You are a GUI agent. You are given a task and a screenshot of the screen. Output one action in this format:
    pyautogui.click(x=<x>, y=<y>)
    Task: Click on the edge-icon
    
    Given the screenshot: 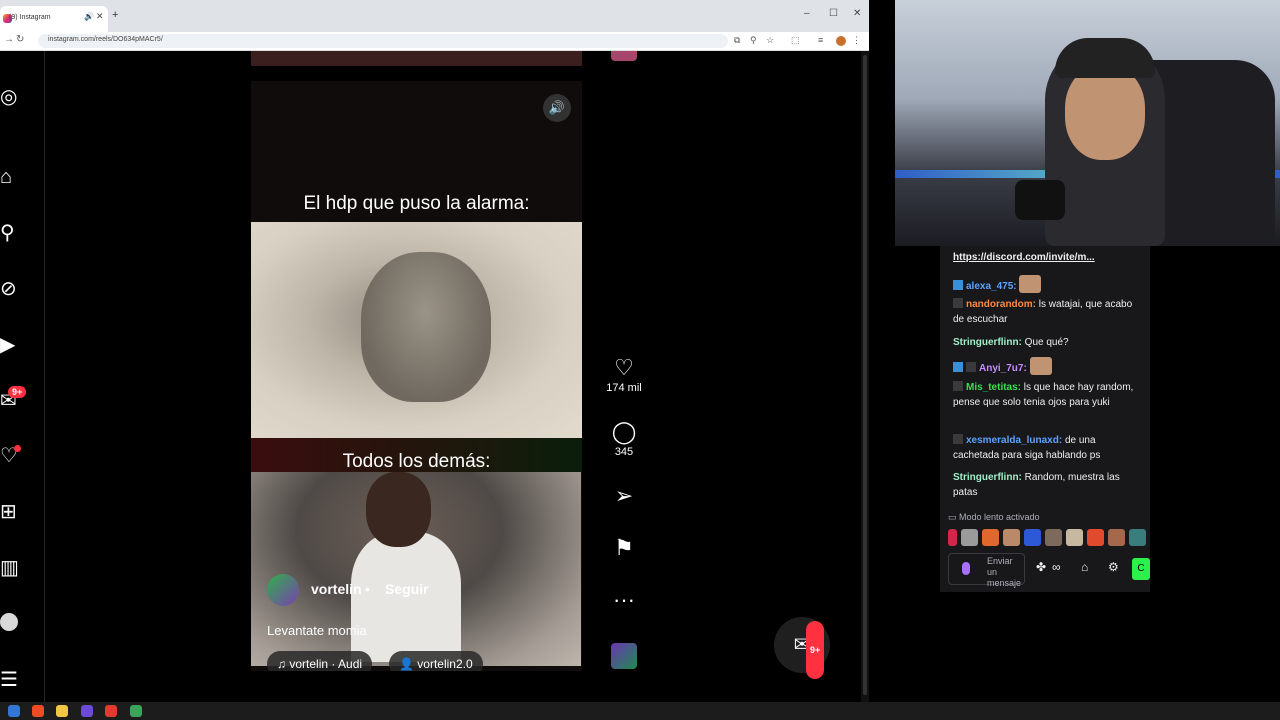 What is the action you would take?
    pyautogui.click(x=14, y=711)
    